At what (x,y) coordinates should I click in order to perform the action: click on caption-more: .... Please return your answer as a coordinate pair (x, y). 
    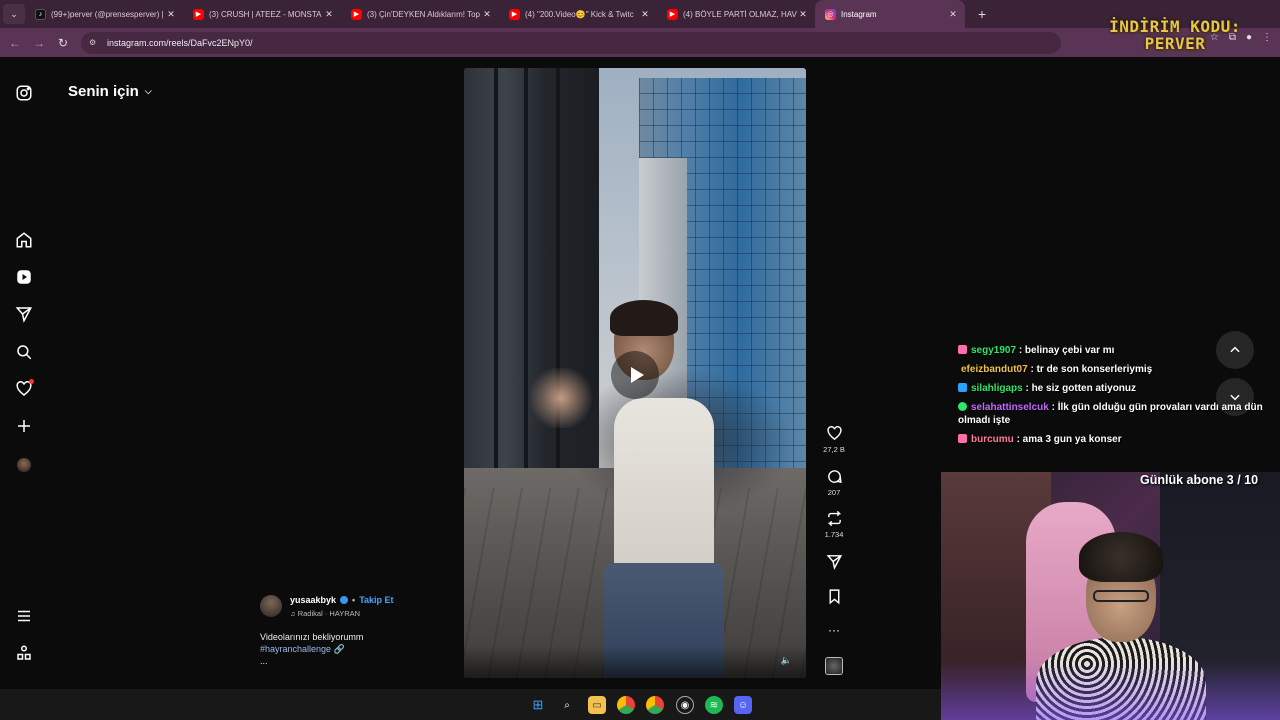
    Looking at the image, I should click on (311, 661).